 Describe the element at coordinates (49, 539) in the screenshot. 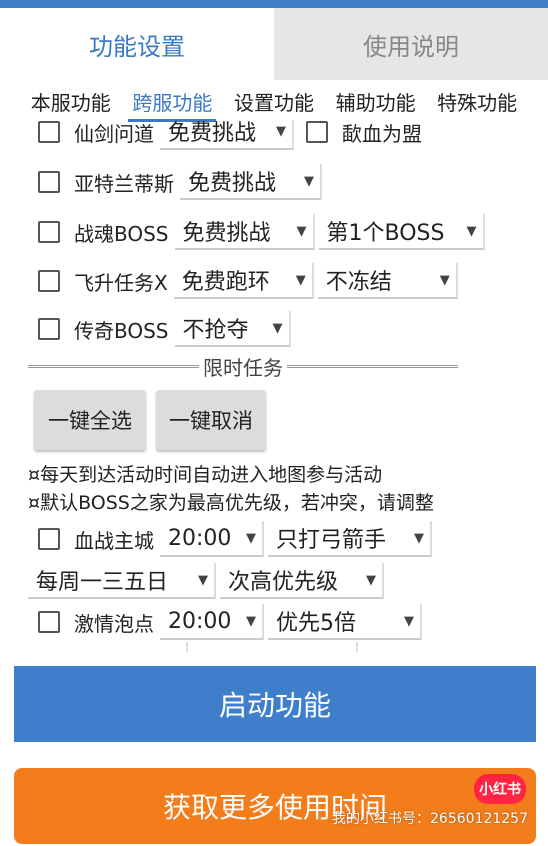

I see `checkbox-xuezhan` at that location.